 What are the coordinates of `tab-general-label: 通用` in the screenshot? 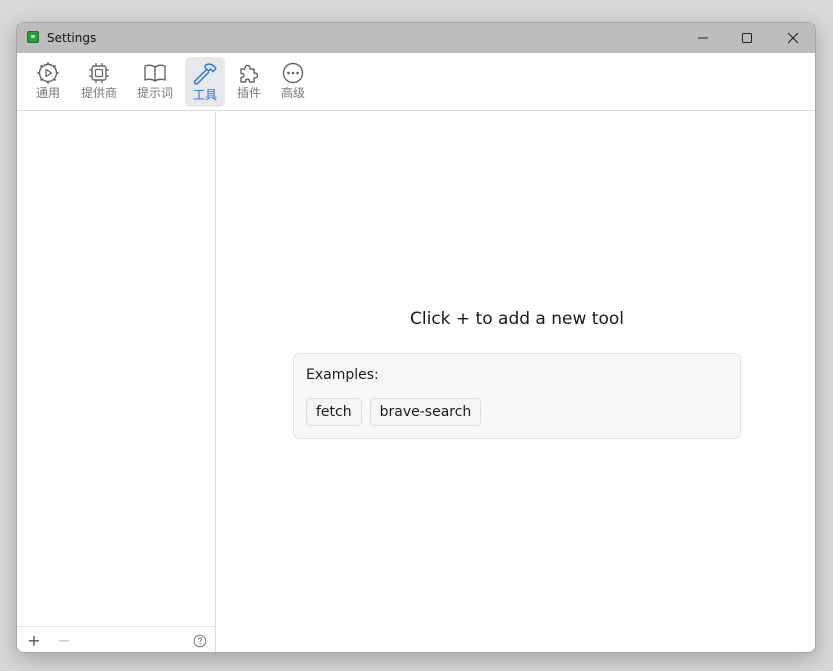 It's located at (47, 93).